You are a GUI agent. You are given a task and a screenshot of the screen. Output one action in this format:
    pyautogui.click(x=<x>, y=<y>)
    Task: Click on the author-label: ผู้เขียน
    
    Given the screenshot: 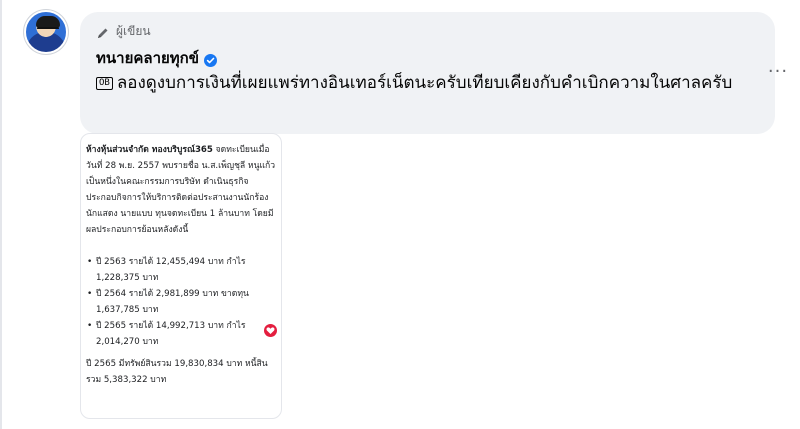 What is the action you would take?
    pyautogui.click(x=133, y=31)
    